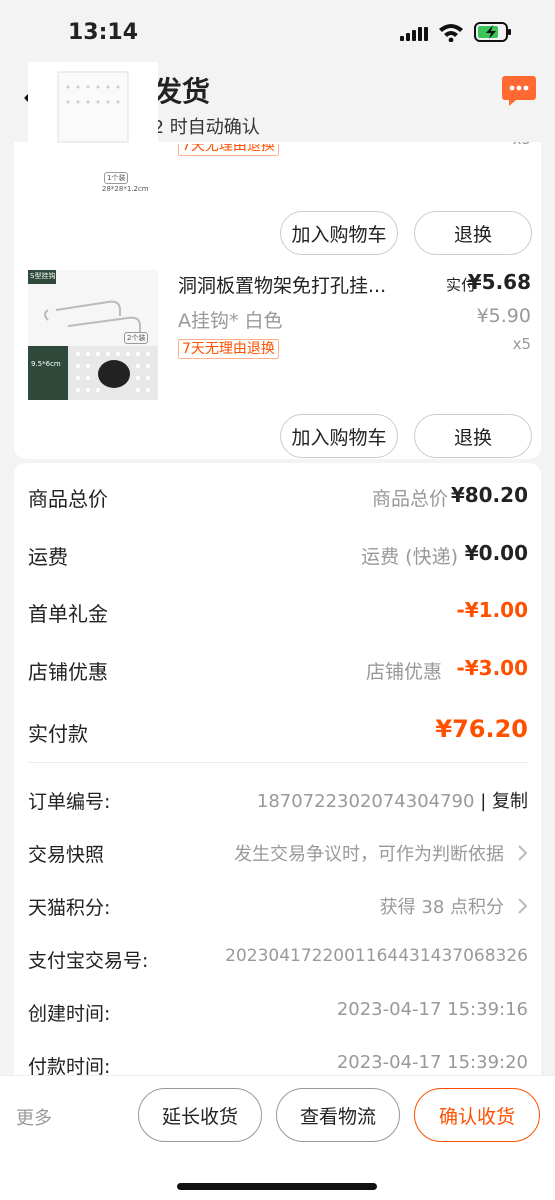 This screenshot has width=555, height=1200. I want to click on confirm-receipt-button: 确认收货, so click(477, 1115).